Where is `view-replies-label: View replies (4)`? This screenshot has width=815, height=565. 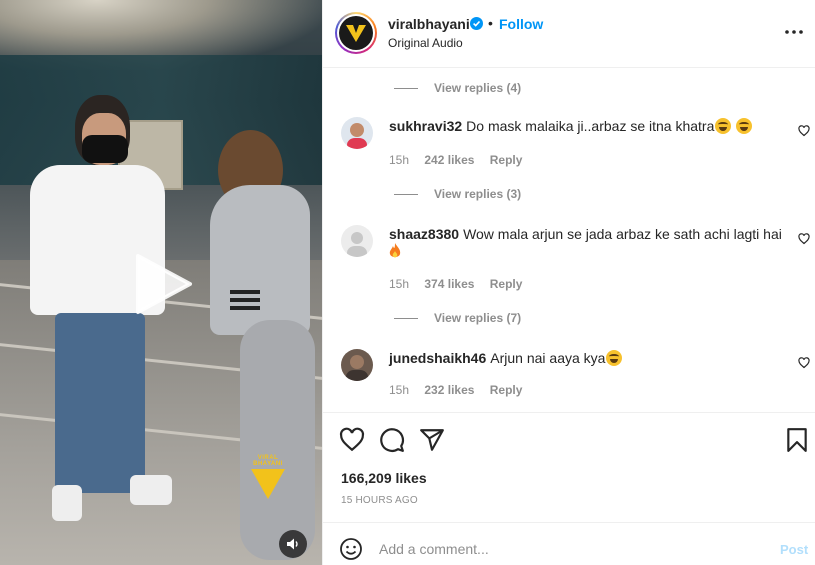 view-replies-label: View replies (4) is located at coordinates (478, 88).